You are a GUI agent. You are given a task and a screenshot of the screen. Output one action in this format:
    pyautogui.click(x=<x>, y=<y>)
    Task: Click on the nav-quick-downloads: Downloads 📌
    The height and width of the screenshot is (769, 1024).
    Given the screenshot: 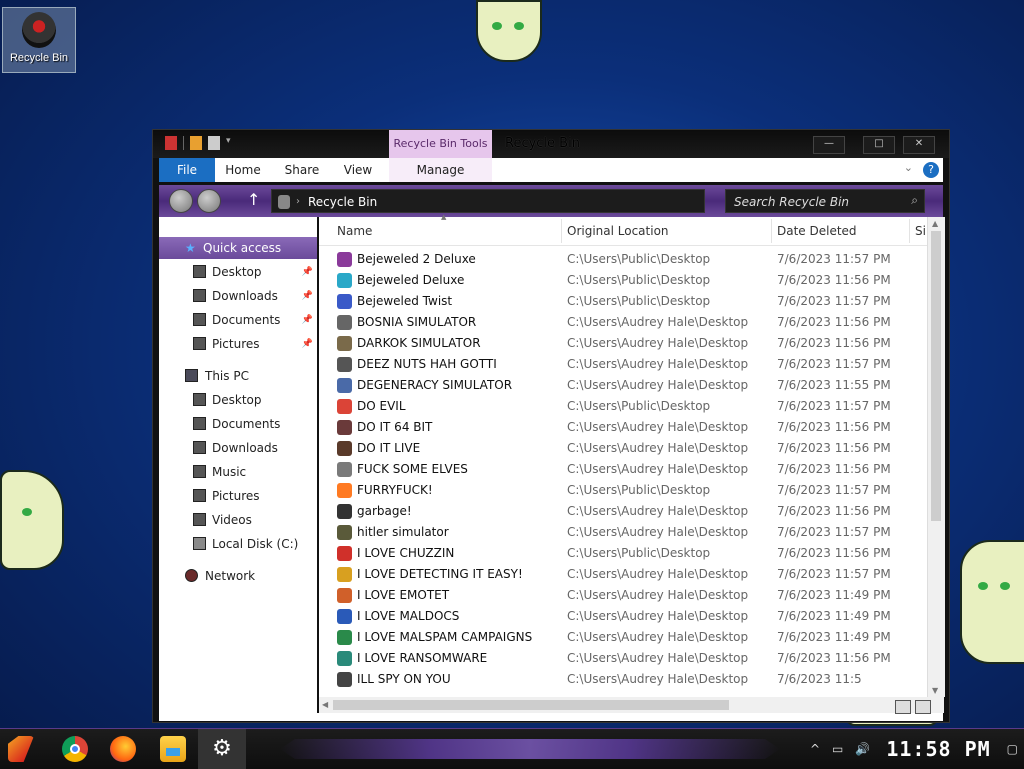 What is the action you would take?
    pyautogui.click(x=238, y=296)
    